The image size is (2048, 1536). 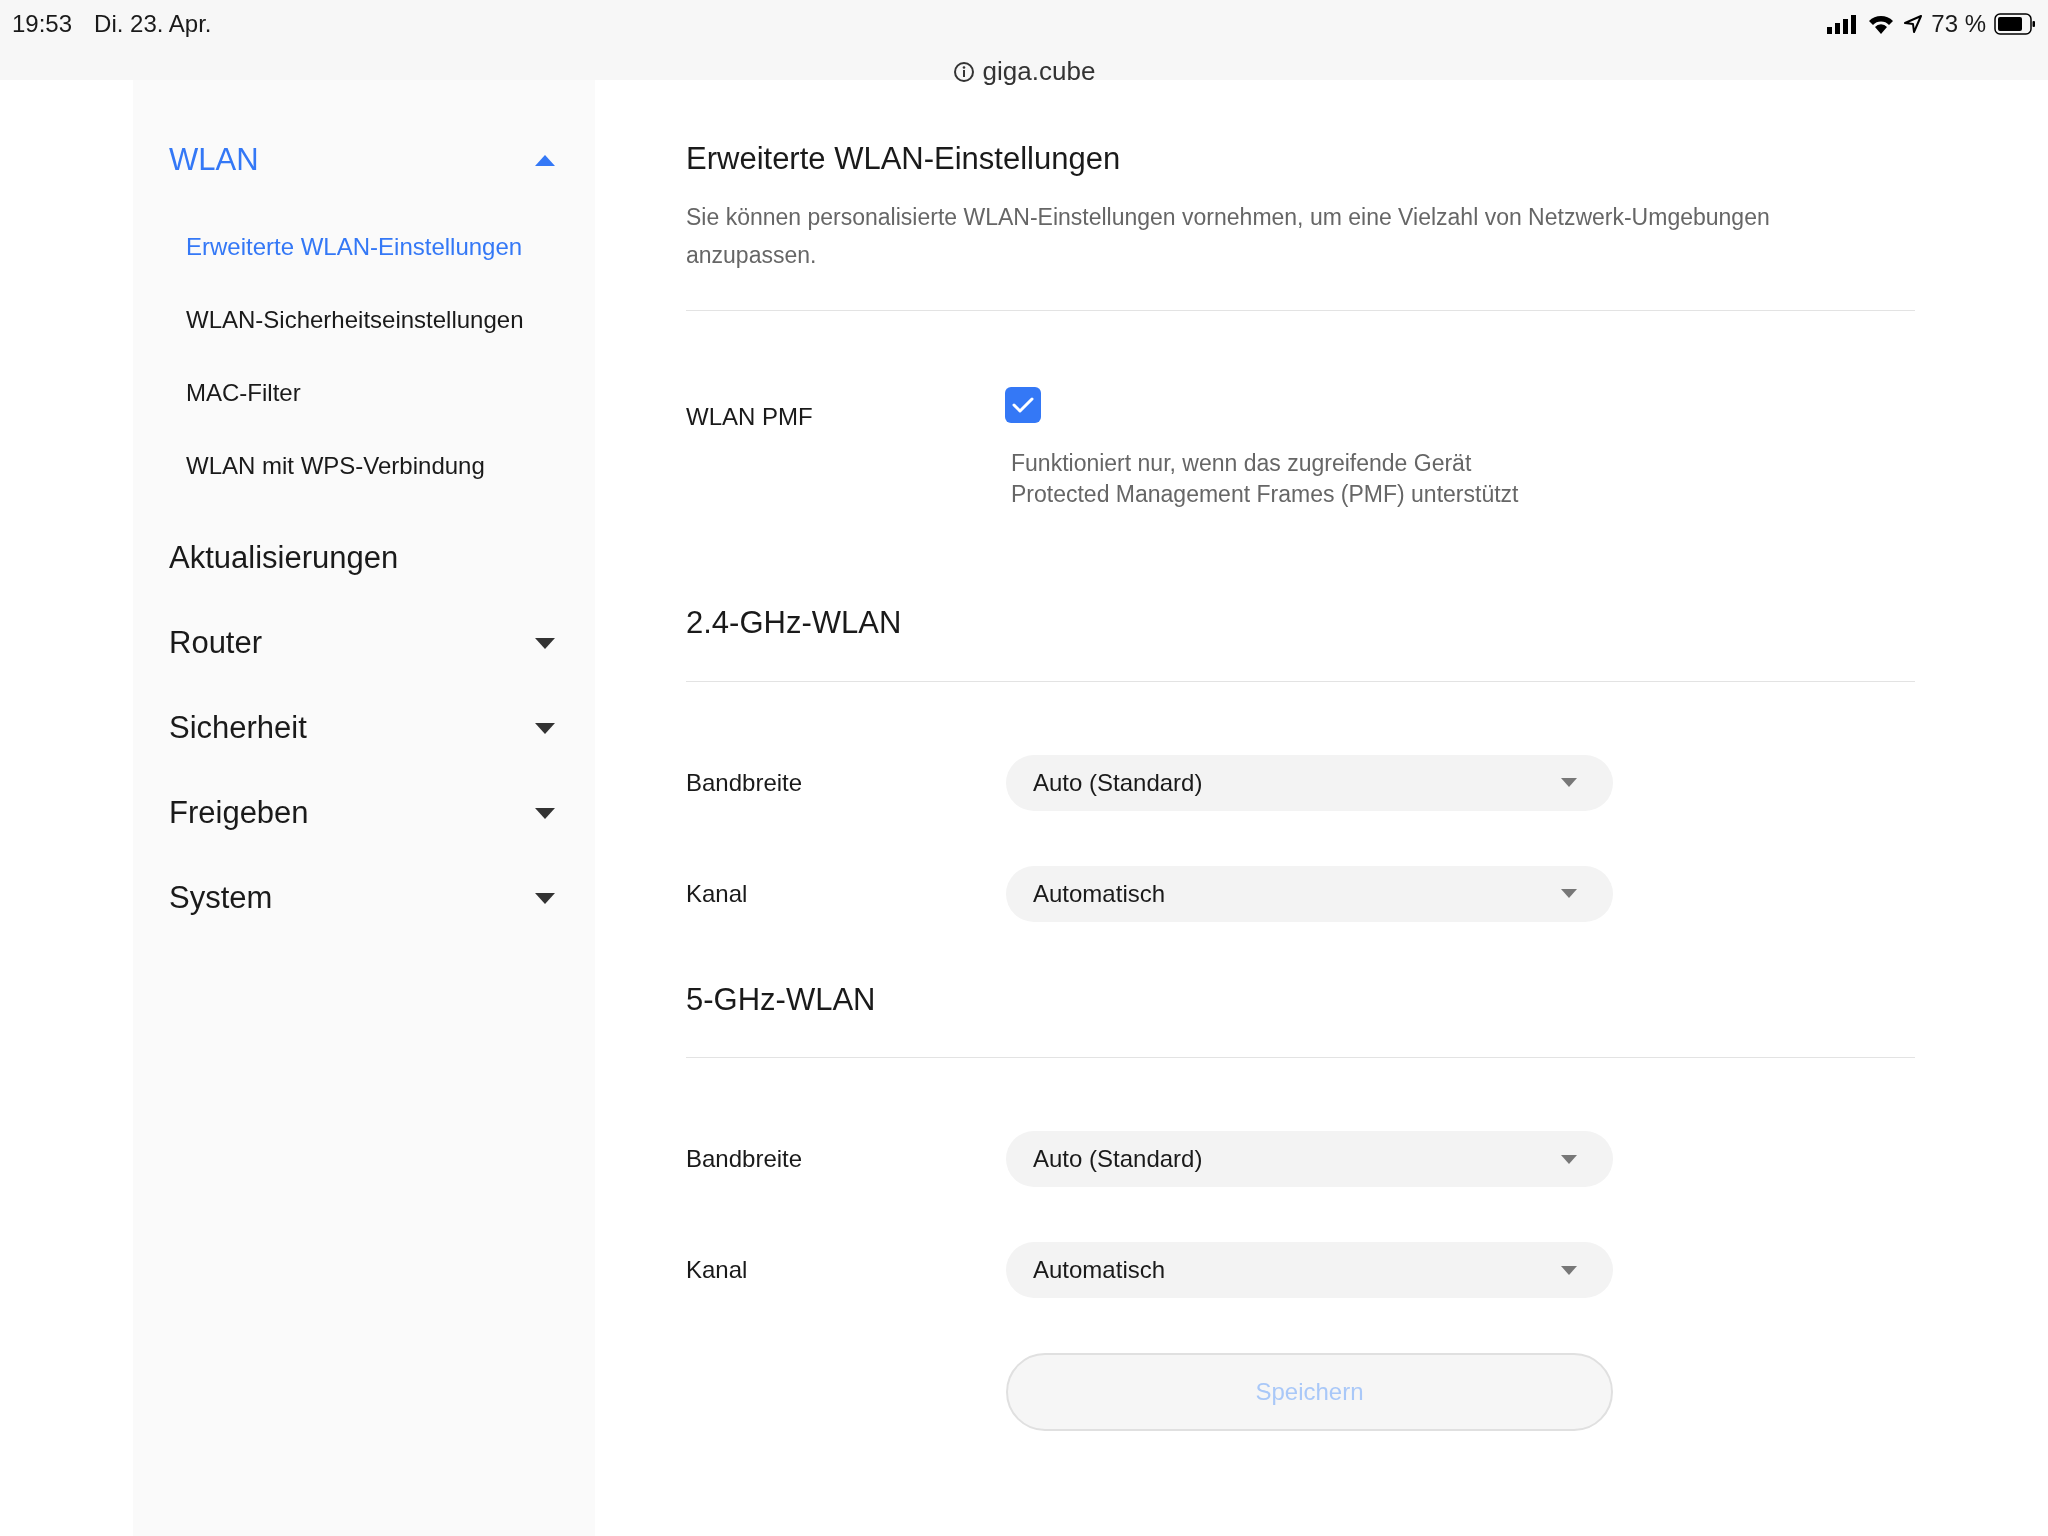 I want to click on page-description: Sie können personalisierte WLAN-Einstellungen vornehmen, um eine Vielzahl von Netzwerk-Umgebungen anzupassen., so click(x=1228, y=236).